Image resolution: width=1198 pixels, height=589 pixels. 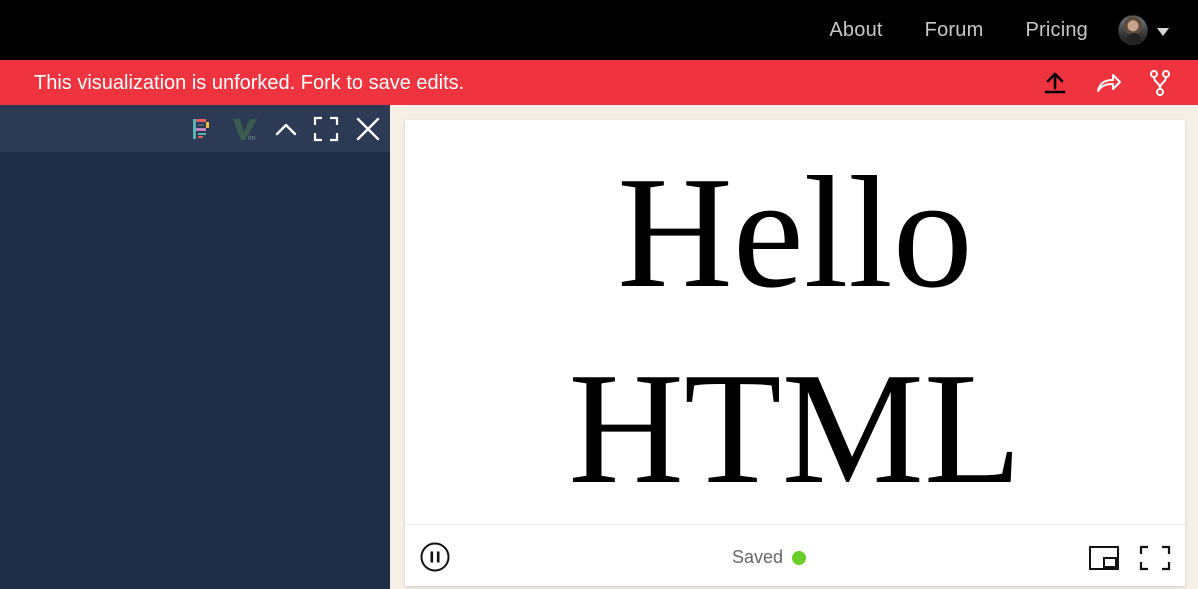 I want to click on nav-link-about: About, so click(x=855, y=30).